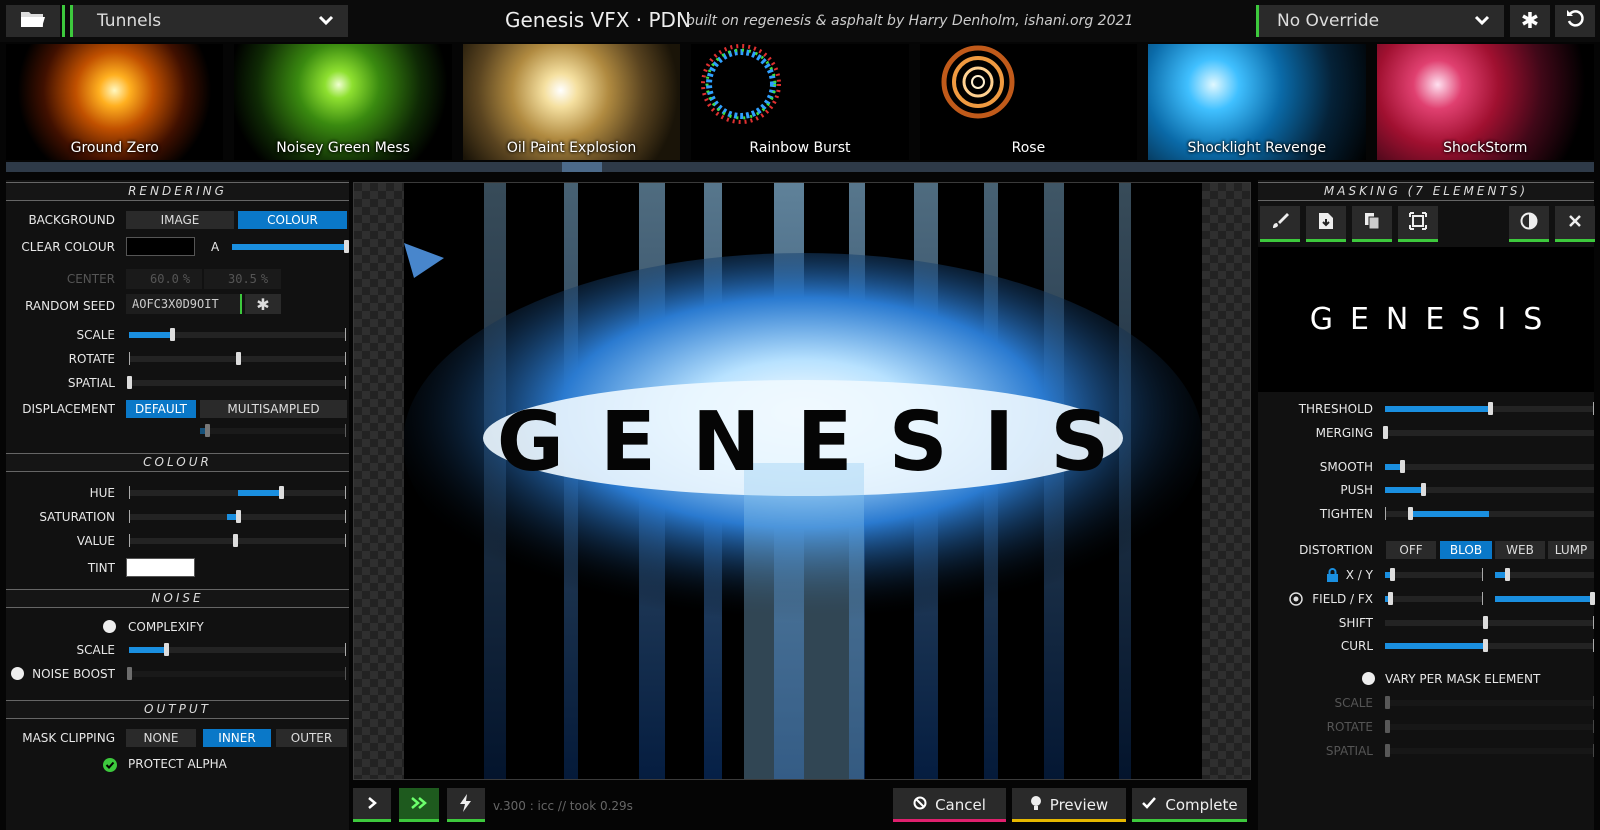  Describe the element at coordinates (237, 540) in the screenshot. I see `value-slider` at that location.